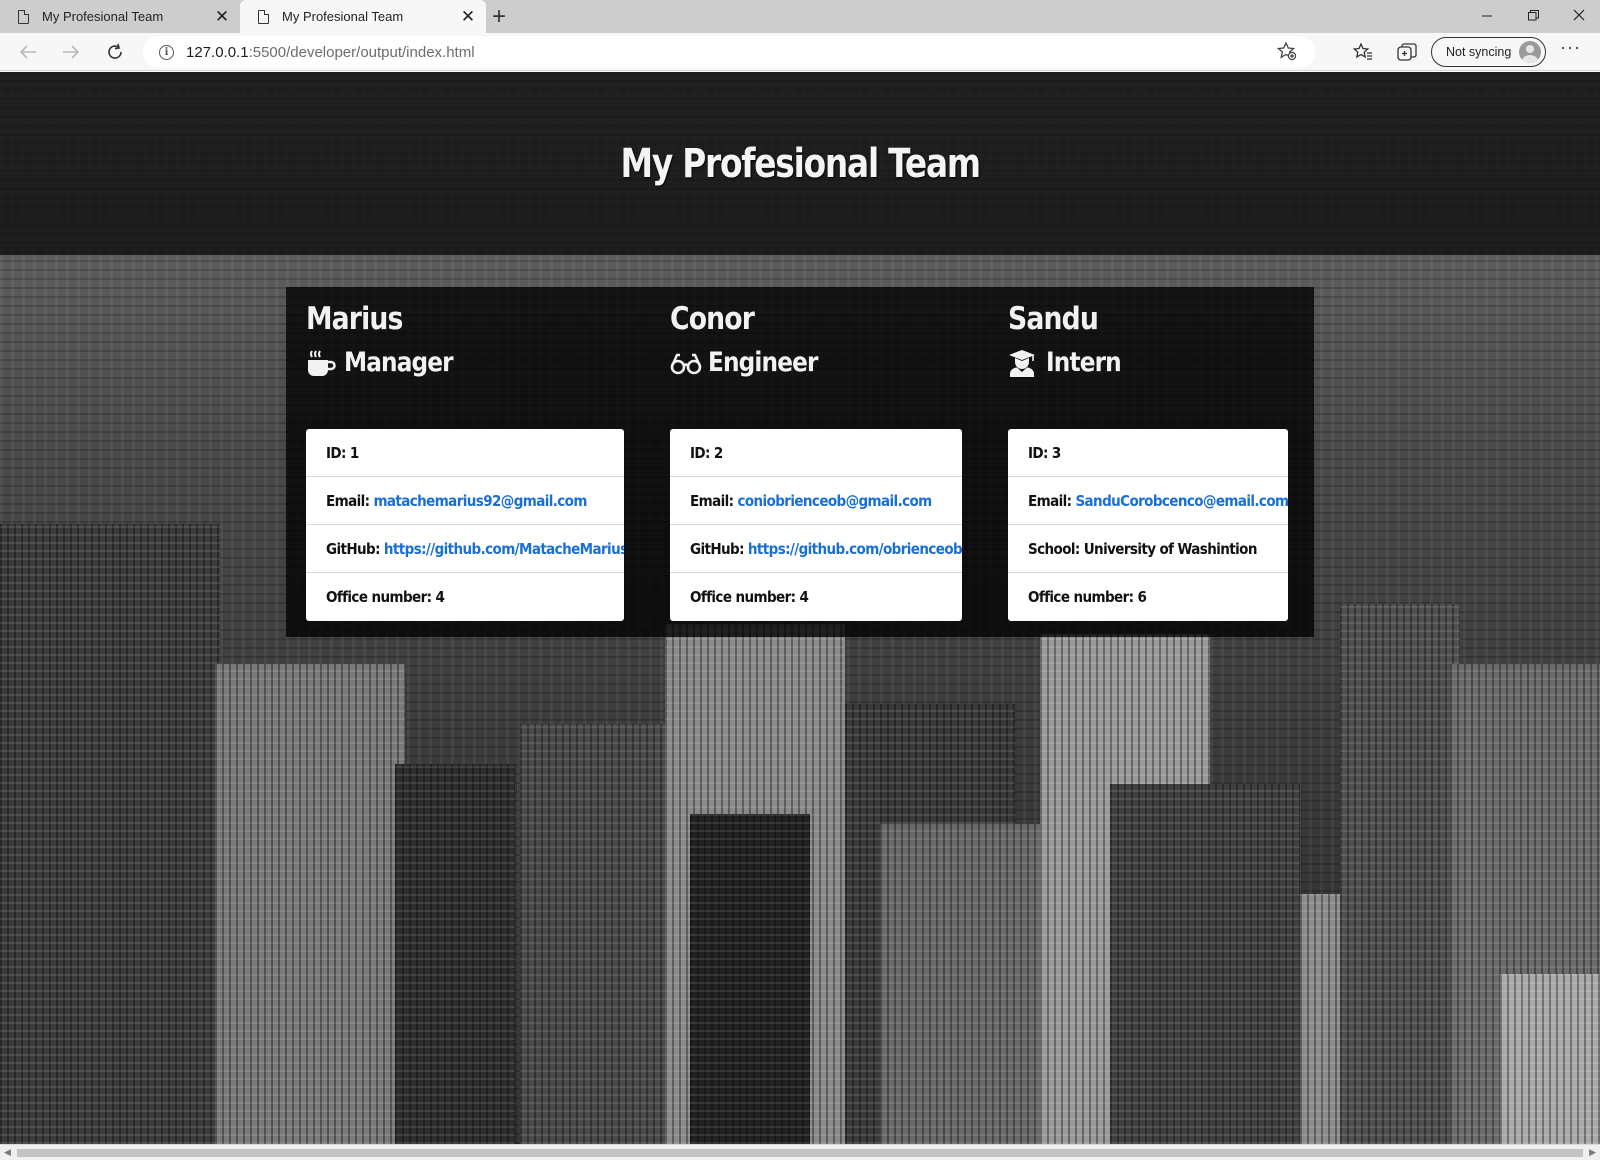  What do you see at coordinates (1570, 47) in the screenshot?
I see `more-menu-icon: ···` at bounding box center [1570, 47].